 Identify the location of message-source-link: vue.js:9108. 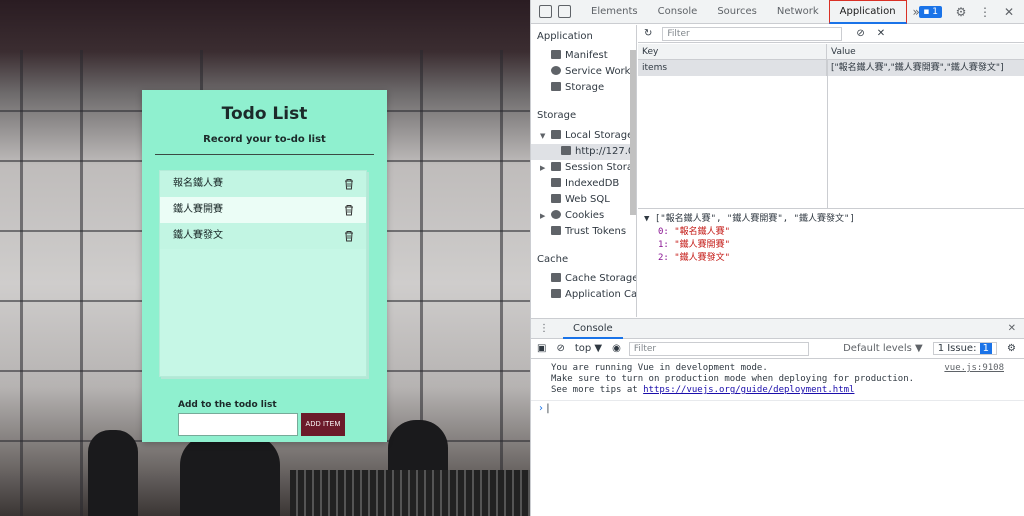
(974, 368).